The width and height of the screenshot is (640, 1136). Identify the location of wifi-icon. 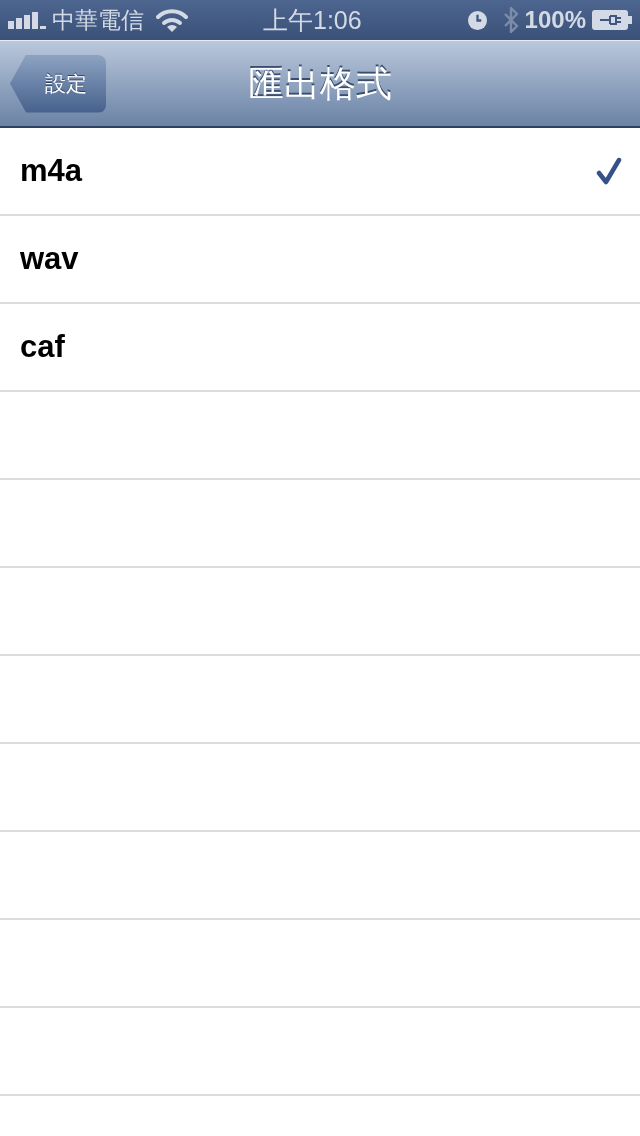
(172, 20).